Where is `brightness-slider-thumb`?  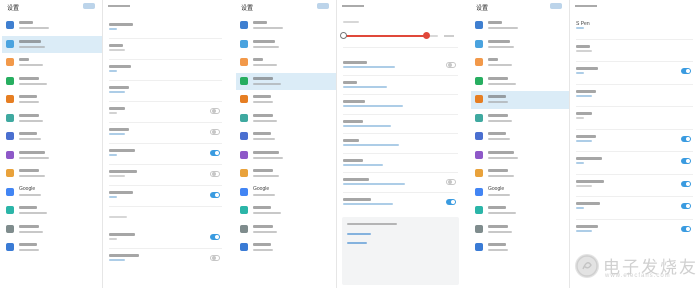
brightness-slider-thumb is located at coordinates (426, 35).